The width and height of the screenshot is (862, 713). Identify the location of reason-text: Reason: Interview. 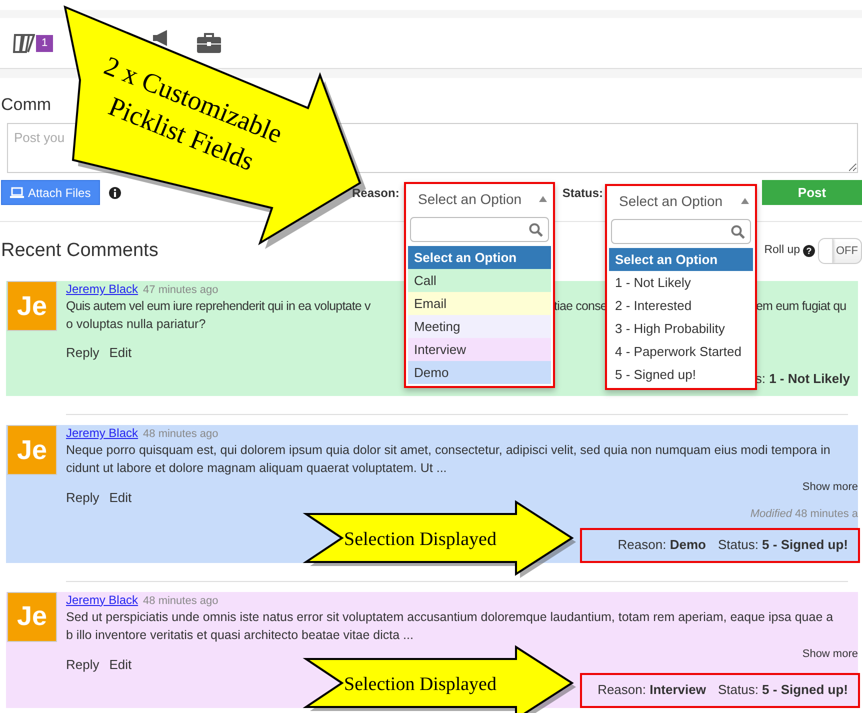
(652, 690).